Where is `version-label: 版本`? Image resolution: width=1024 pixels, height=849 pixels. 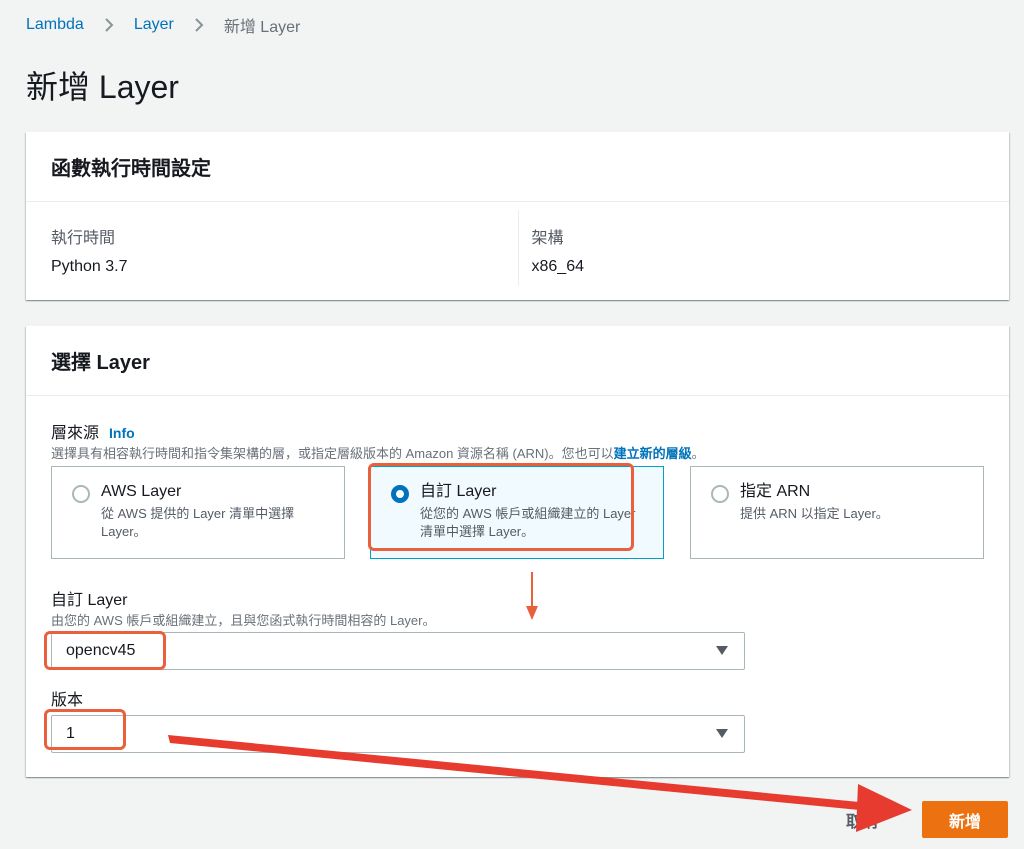 version-label: 版本 is located at coordinates (67, 700).